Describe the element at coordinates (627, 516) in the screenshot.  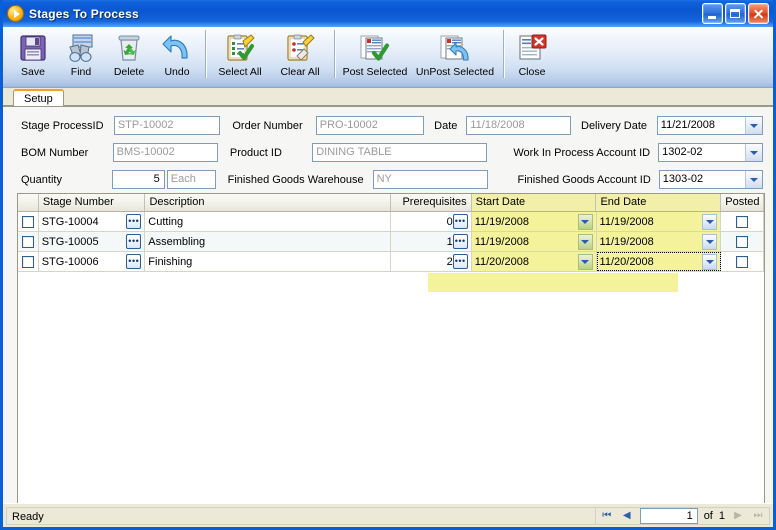
I see `prev-page-icon: ◀` at that location.